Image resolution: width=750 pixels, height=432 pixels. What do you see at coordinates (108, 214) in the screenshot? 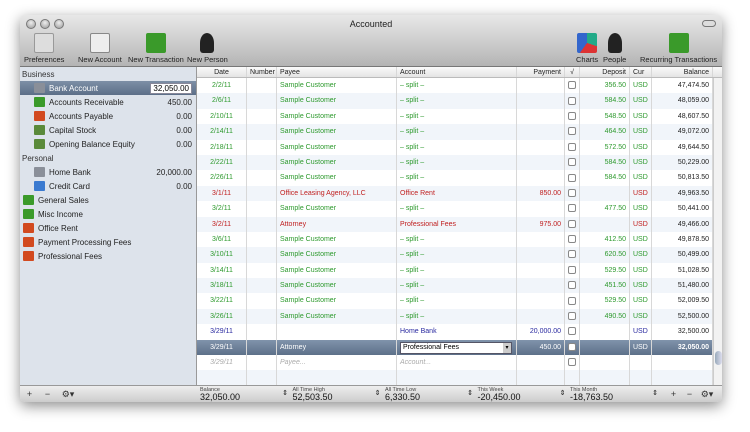
I see `sidebar-category-item: Misc Income` at bounding box center [108, 214].